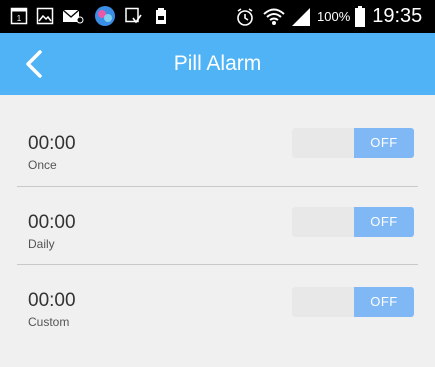 This screenshot has height=367, width=435. I want to click on battery-icon, so click(360, 16).